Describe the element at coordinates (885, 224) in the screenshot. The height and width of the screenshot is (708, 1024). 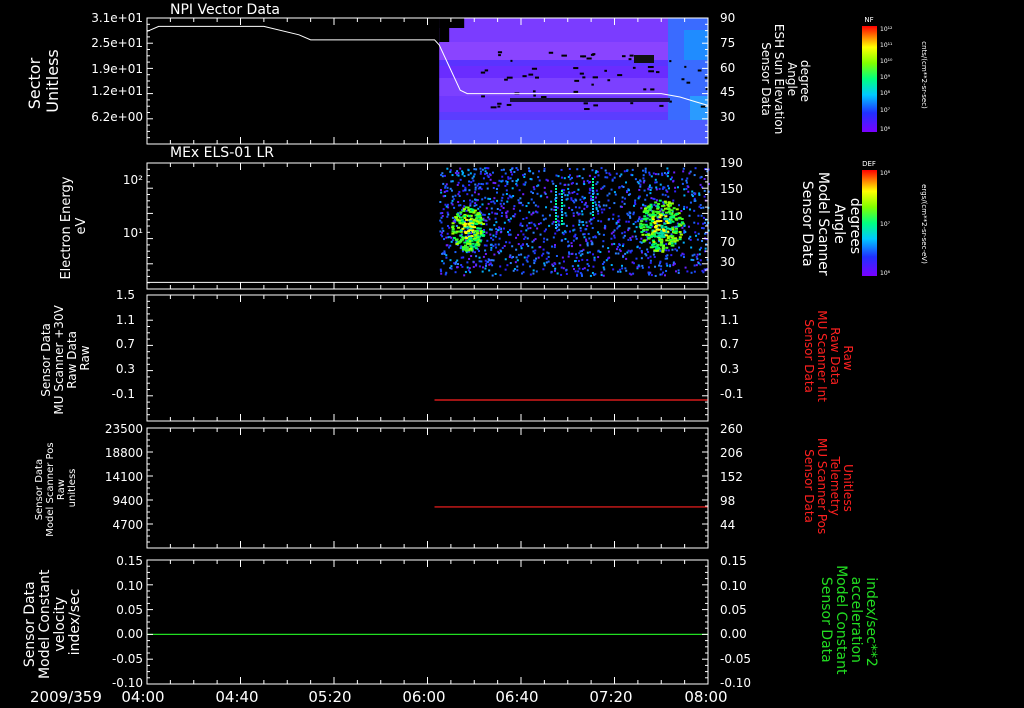
I see `colorbar-tick: 10⁷` at that location.